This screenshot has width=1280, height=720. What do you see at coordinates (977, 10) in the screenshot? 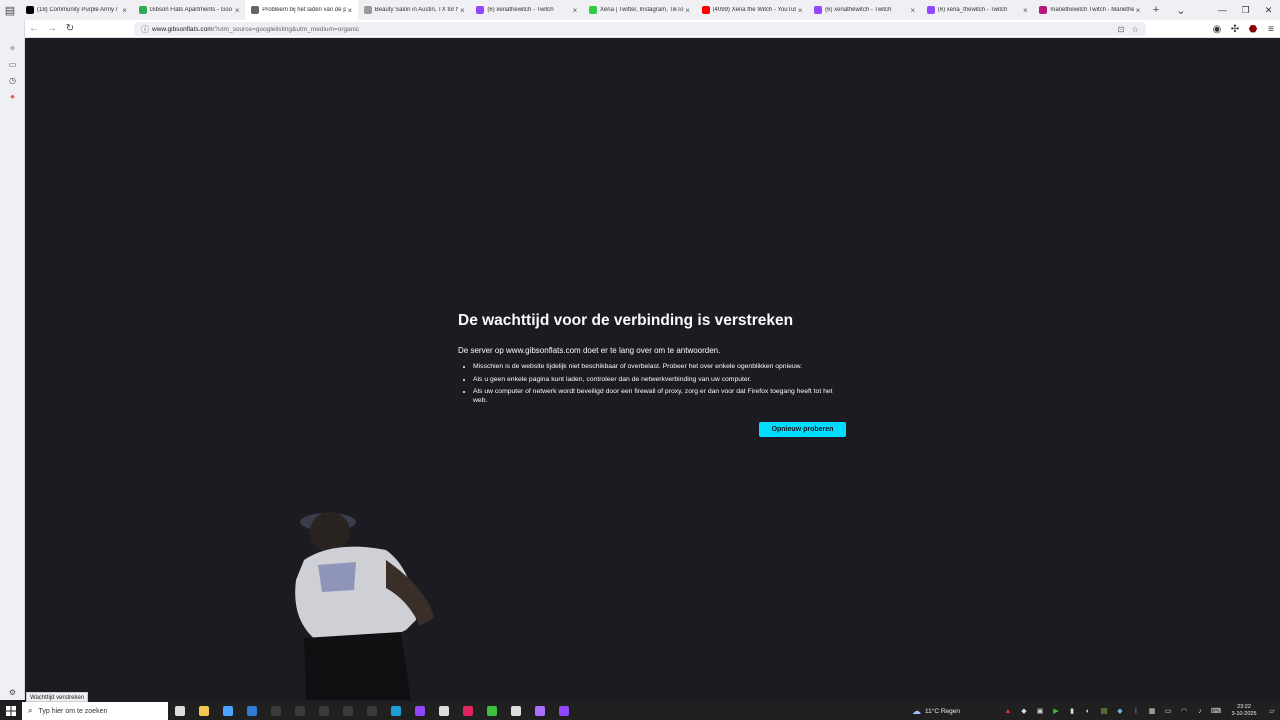
I see `browser-tab: (6) xena_thewitch - Twitch ×` at bounding box center [977, 10].